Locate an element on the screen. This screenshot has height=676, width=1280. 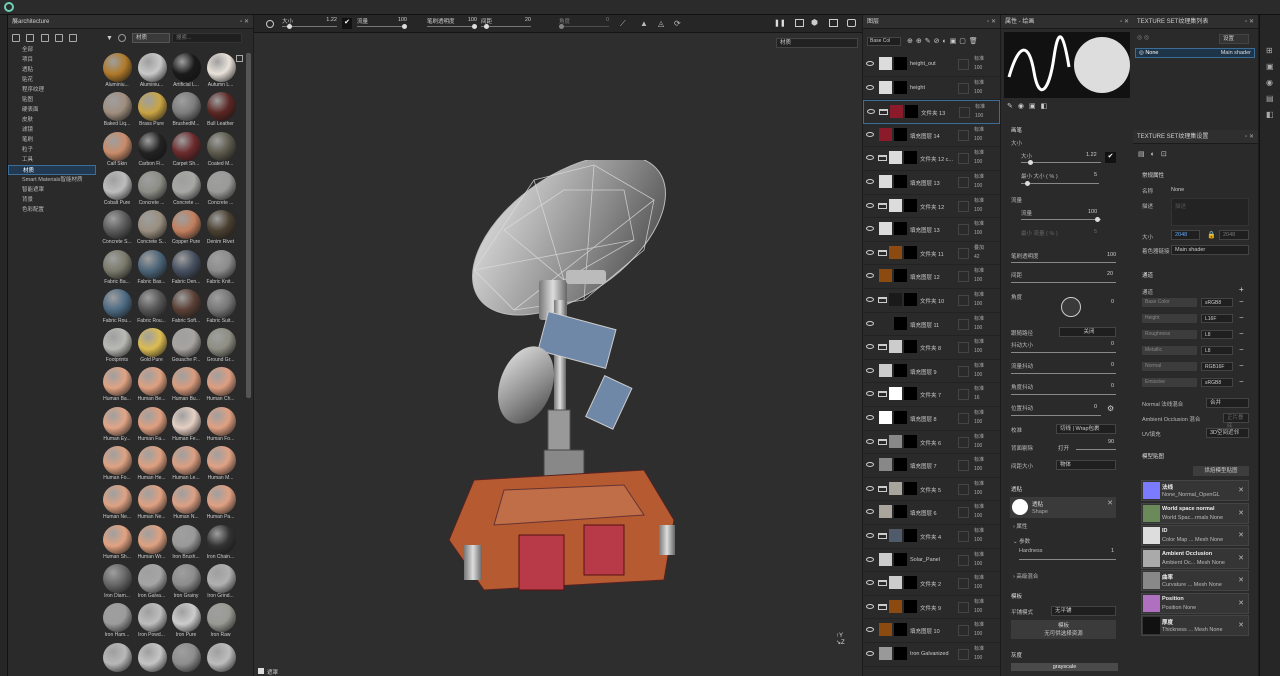
layer-row: 文件夹 2 标准 100 is located at coordinates (931, 584).